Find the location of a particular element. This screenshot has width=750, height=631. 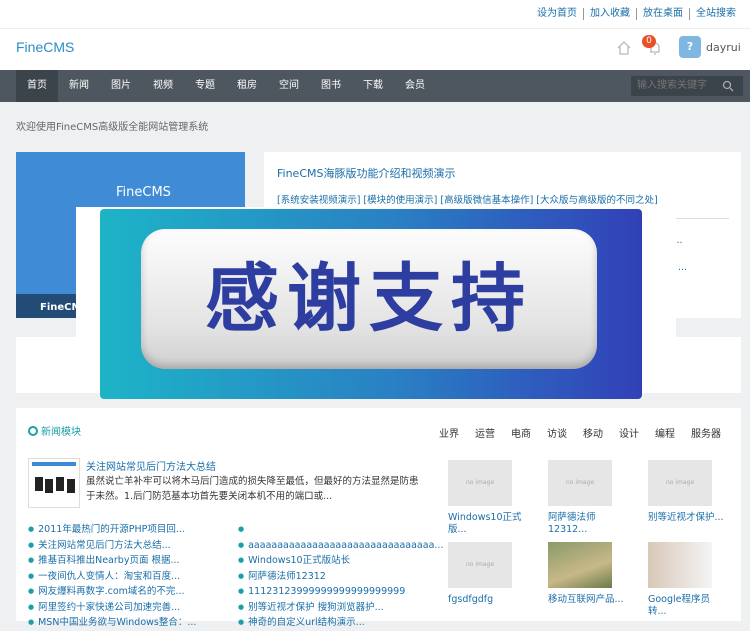

nav-item-books: 图书 is located at coordinates (331, 86).